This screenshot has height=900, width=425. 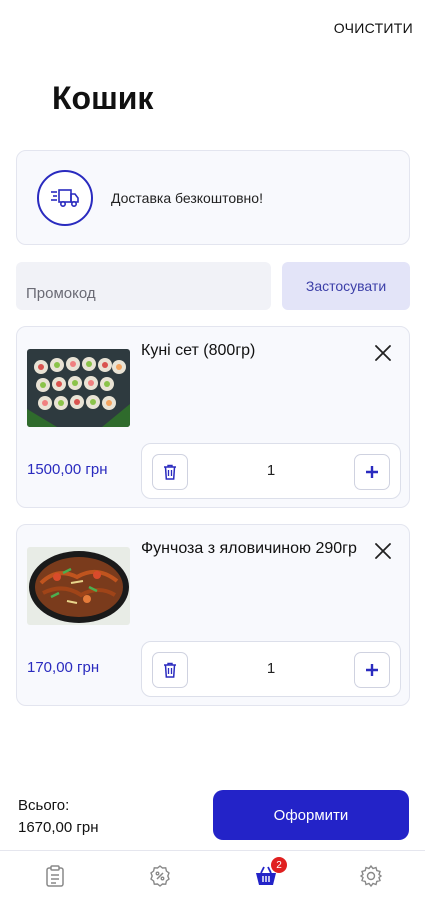 I want to click on percent-icon, so click(x=160, y=876).